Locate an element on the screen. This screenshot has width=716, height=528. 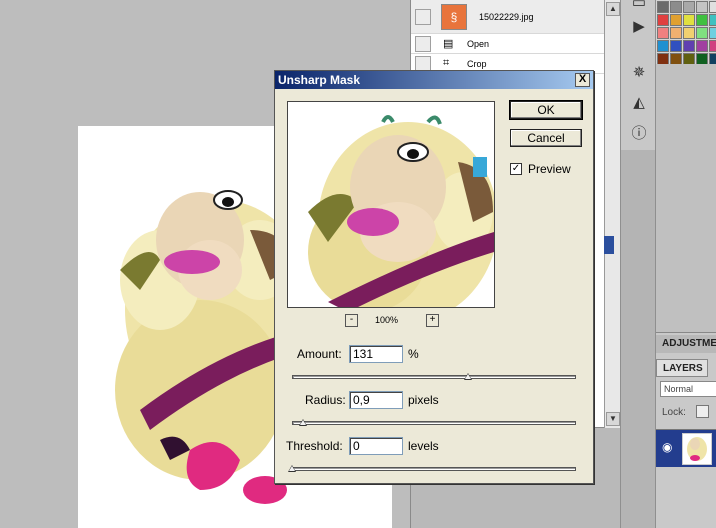
swatches-panel is located at coordinates (686, 32).